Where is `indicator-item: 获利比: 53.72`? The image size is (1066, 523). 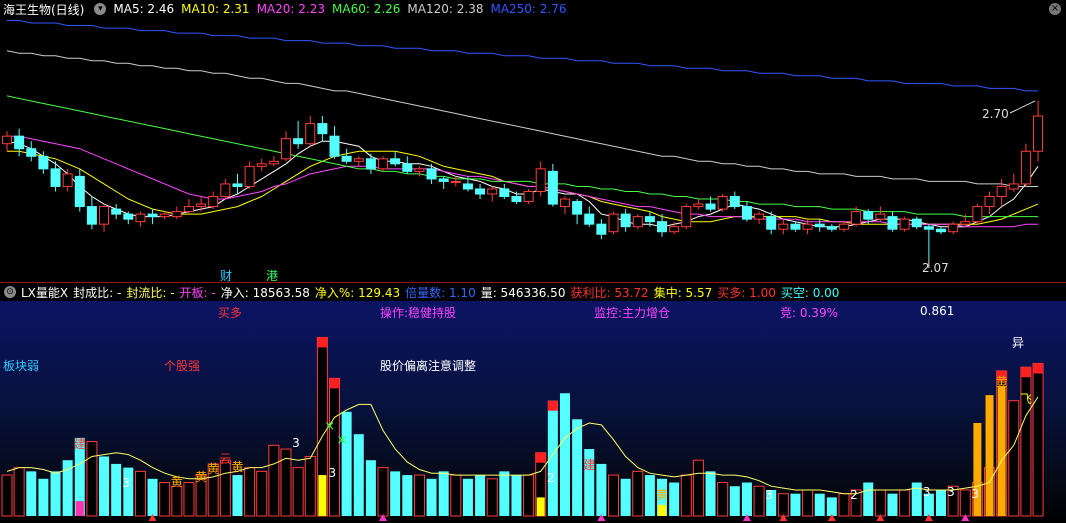
indicator-item: 获利比: 53.72 is located at coordinates (609, 292).